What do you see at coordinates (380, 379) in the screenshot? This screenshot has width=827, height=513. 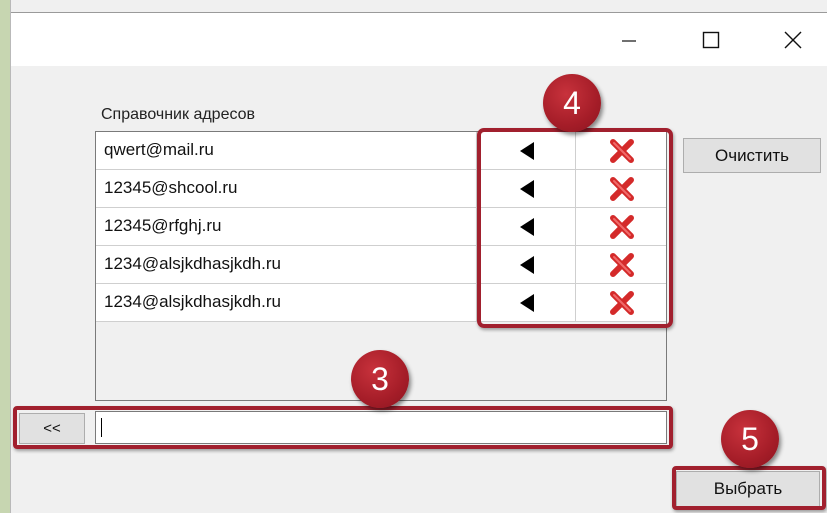 I see `annotation-badge-3: 3` at bounding box center [380, 379].